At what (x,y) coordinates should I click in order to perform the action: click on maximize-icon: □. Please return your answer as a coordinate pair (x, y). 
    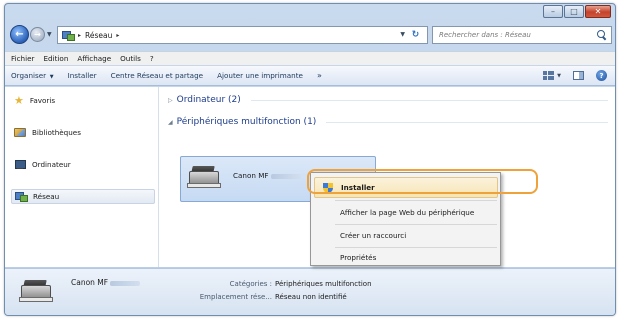
    Looking at the image, I should click on (574, 11).